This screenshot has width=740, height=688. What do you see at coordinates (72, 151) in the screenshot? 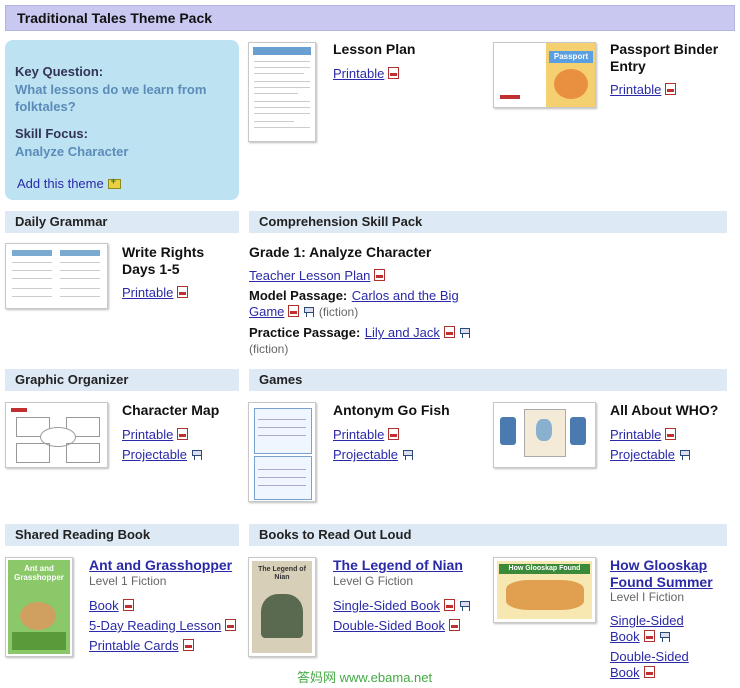
I see `skill-focus-text: Analyze Character` at bounding box center [72, 151].